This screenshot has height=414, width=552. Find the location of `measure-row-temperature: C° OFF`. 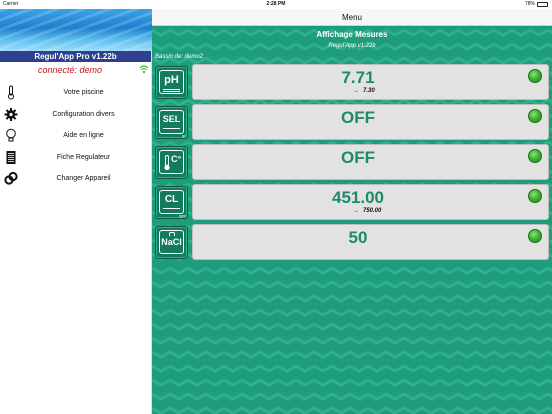

measure-row-temperature: C° OFF is located at coordinates (352, 162).